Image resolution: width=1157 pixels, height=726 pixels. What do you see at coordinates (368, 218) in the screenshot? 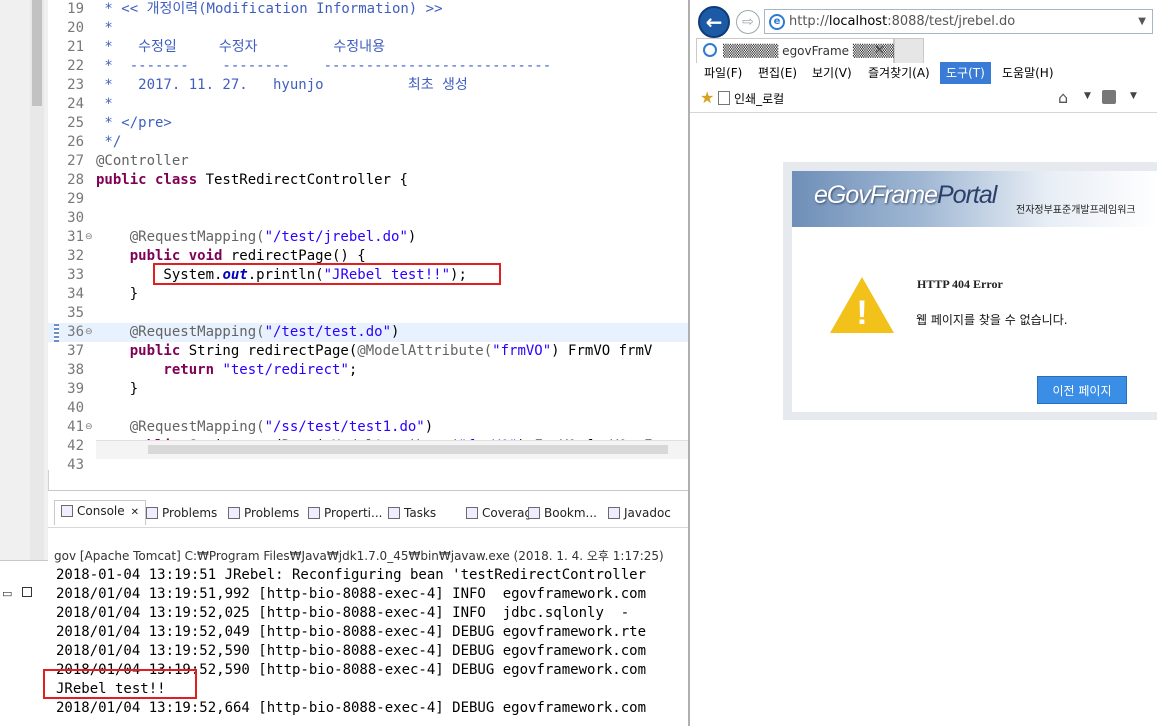
I see `code-line: 30` at bounding box center [368, 218].